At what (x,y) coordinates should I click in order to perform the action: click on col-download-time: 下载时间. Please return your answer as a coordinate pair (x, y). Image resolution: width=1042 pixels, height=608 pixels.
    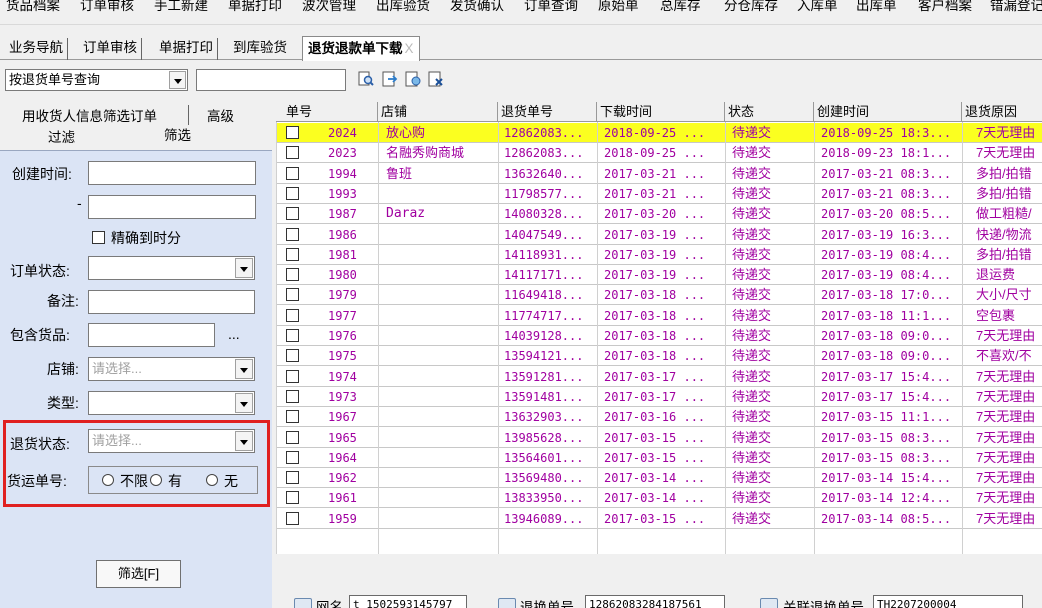
    Looking at the image, I should click on (661, 112).